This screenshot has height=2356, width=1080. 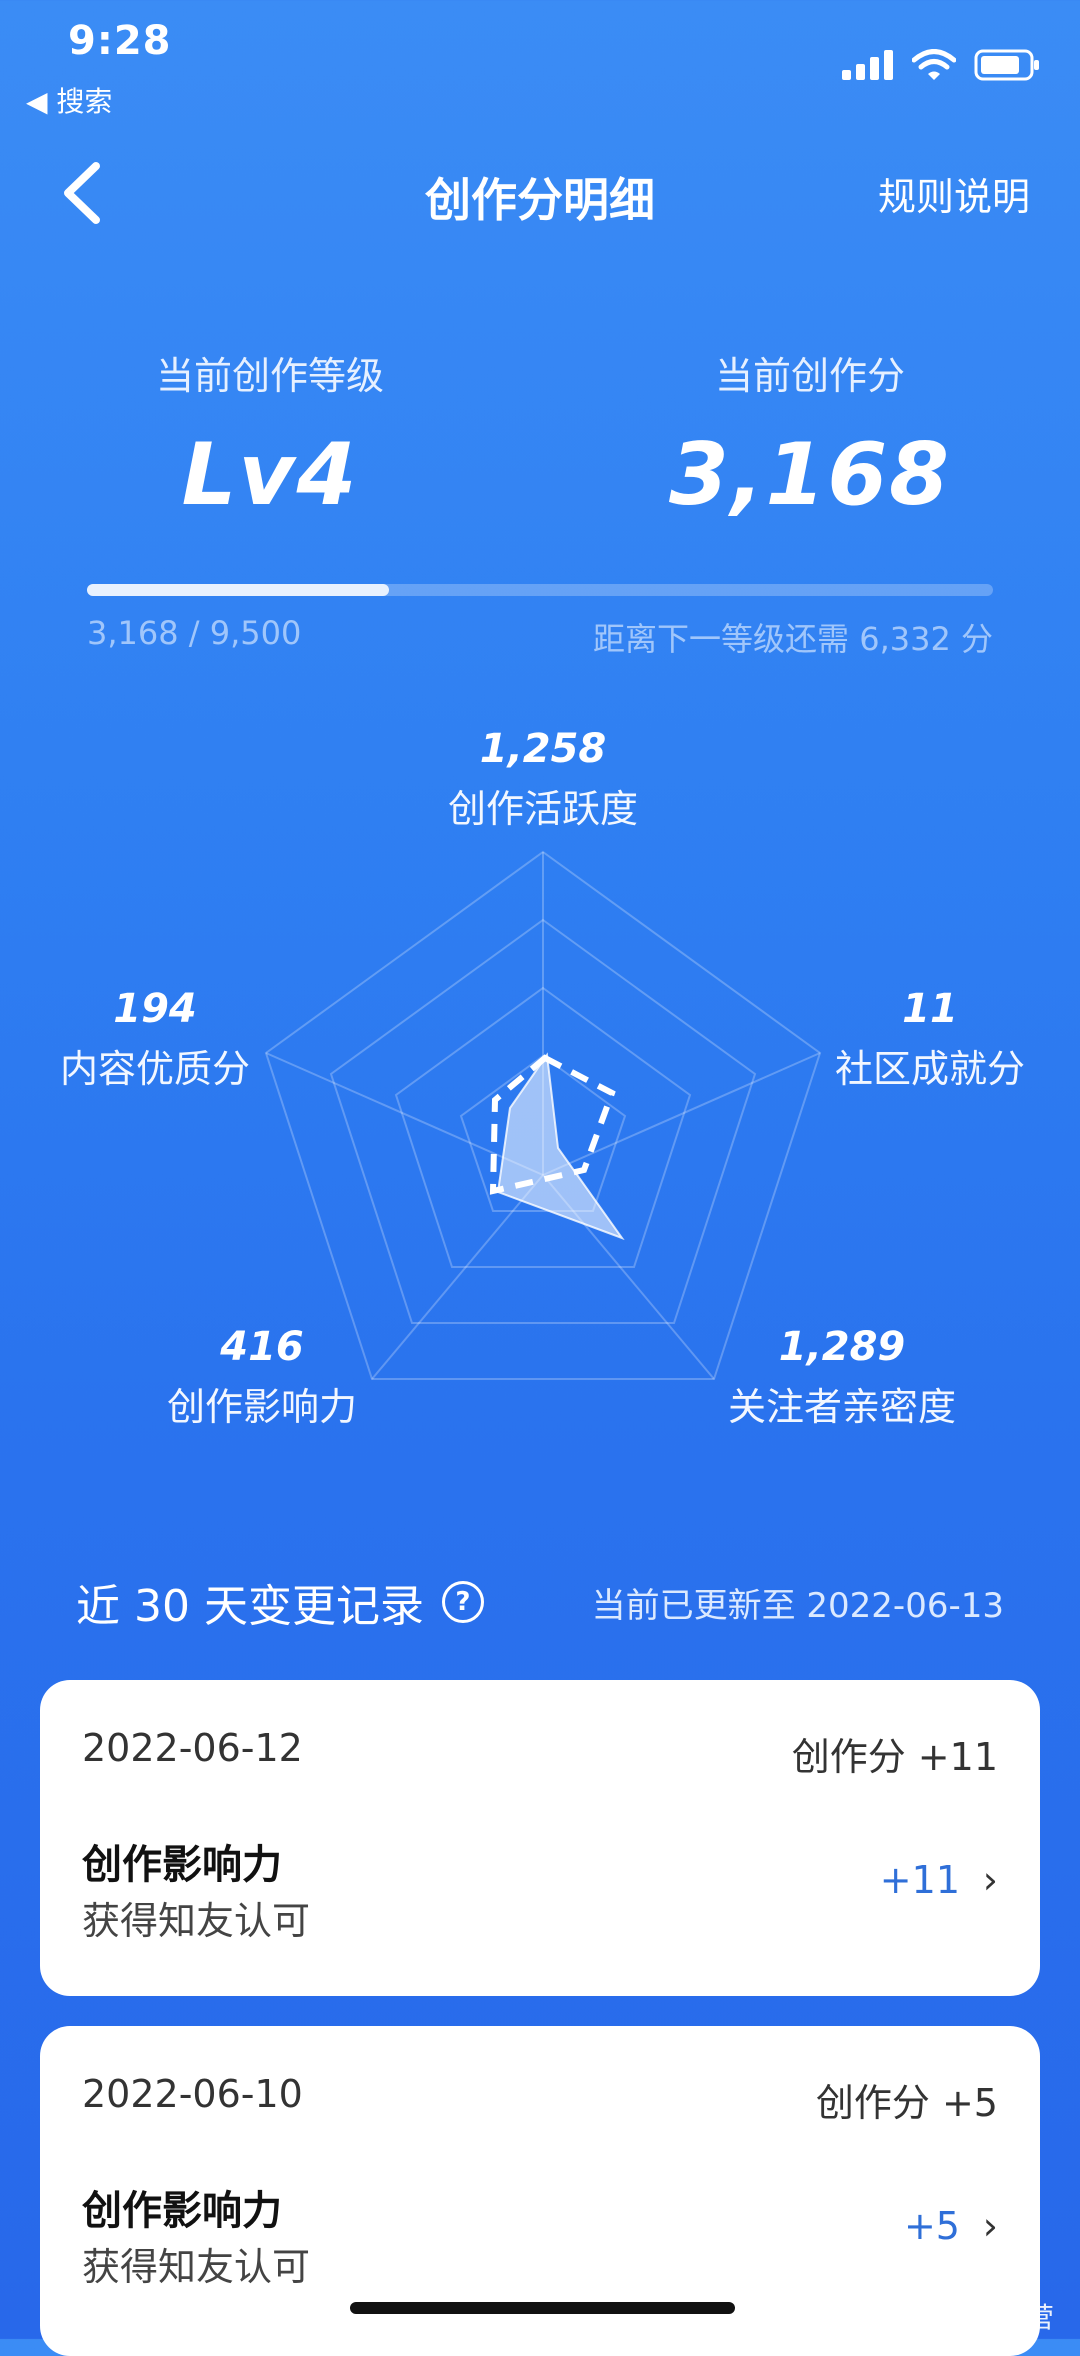 I want to click on radar-value-community: 11, so click(x=930, y=1009).